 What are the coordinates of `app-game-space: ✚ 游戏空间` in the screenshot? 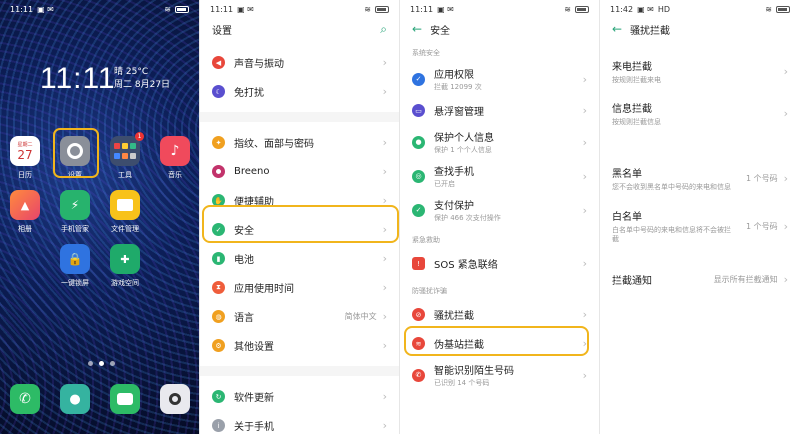 It's located at (125, 266).